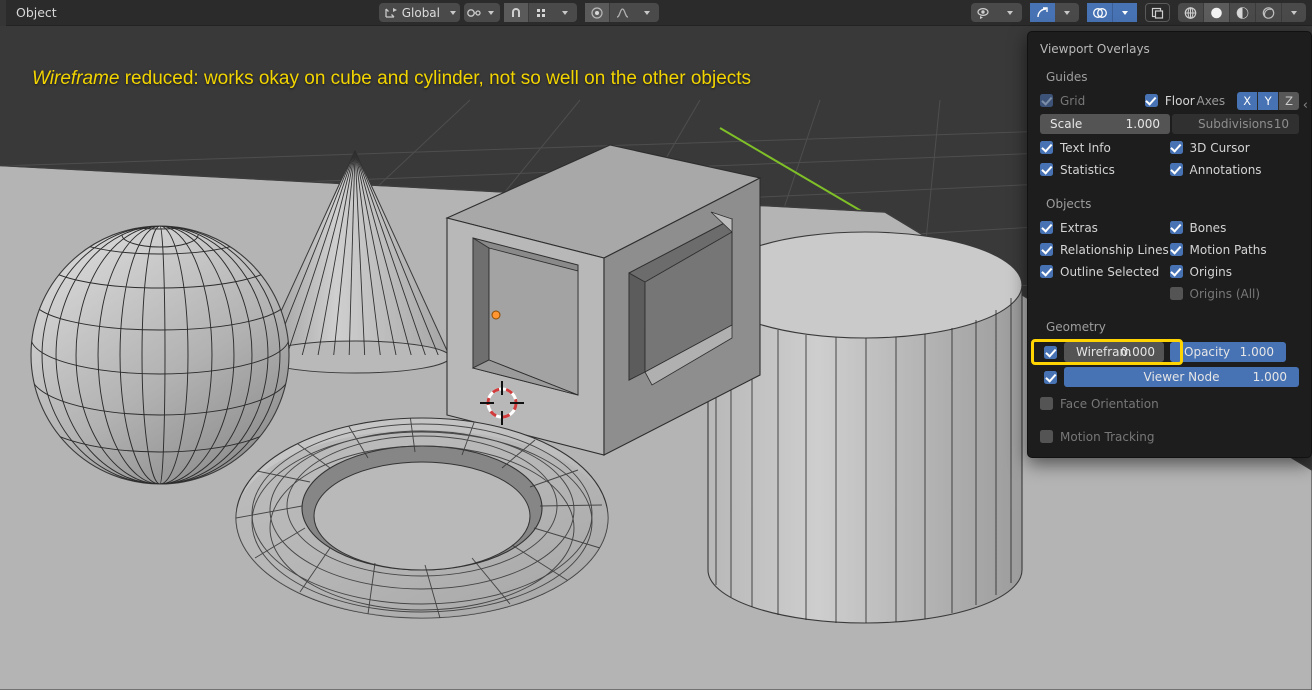  I want to click on shading-mode-group, so click(1242, 12).